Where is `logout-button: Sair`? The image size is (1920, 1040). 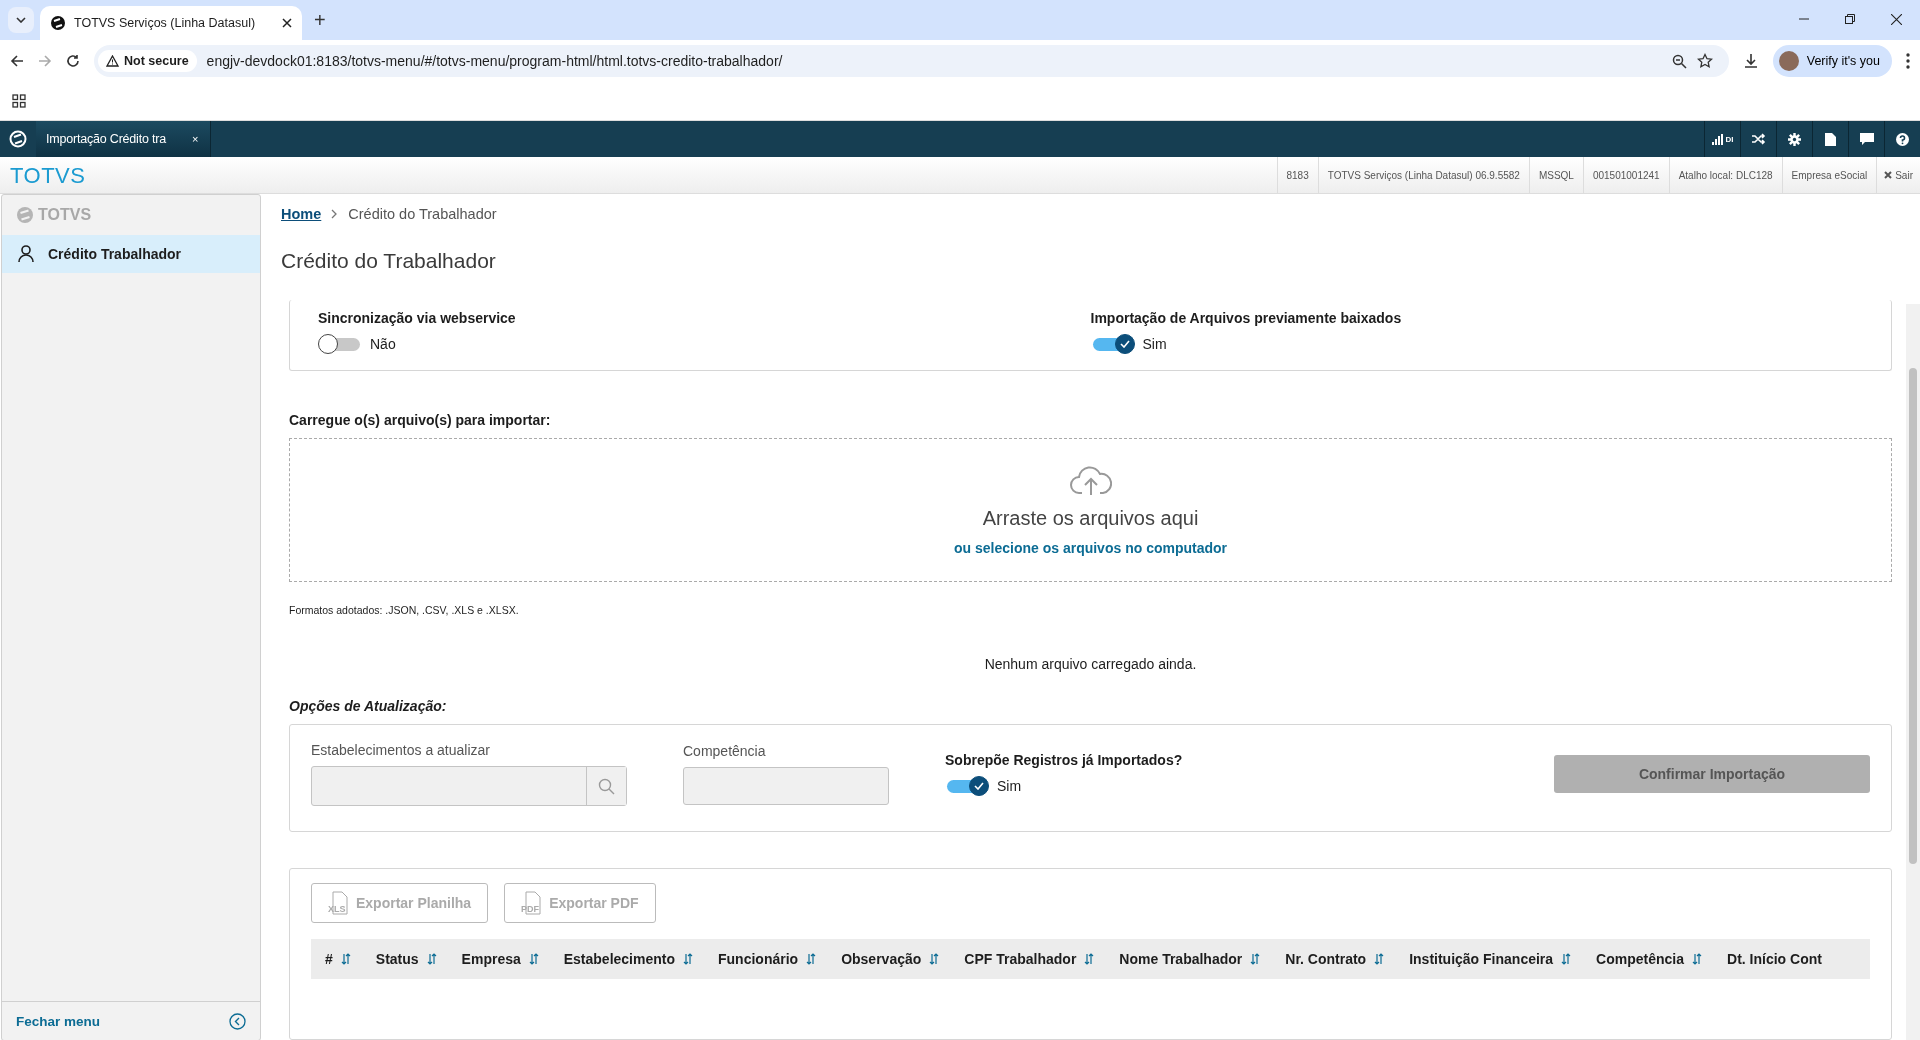
logout-button: Sair is located at coordinates (1898, 175).